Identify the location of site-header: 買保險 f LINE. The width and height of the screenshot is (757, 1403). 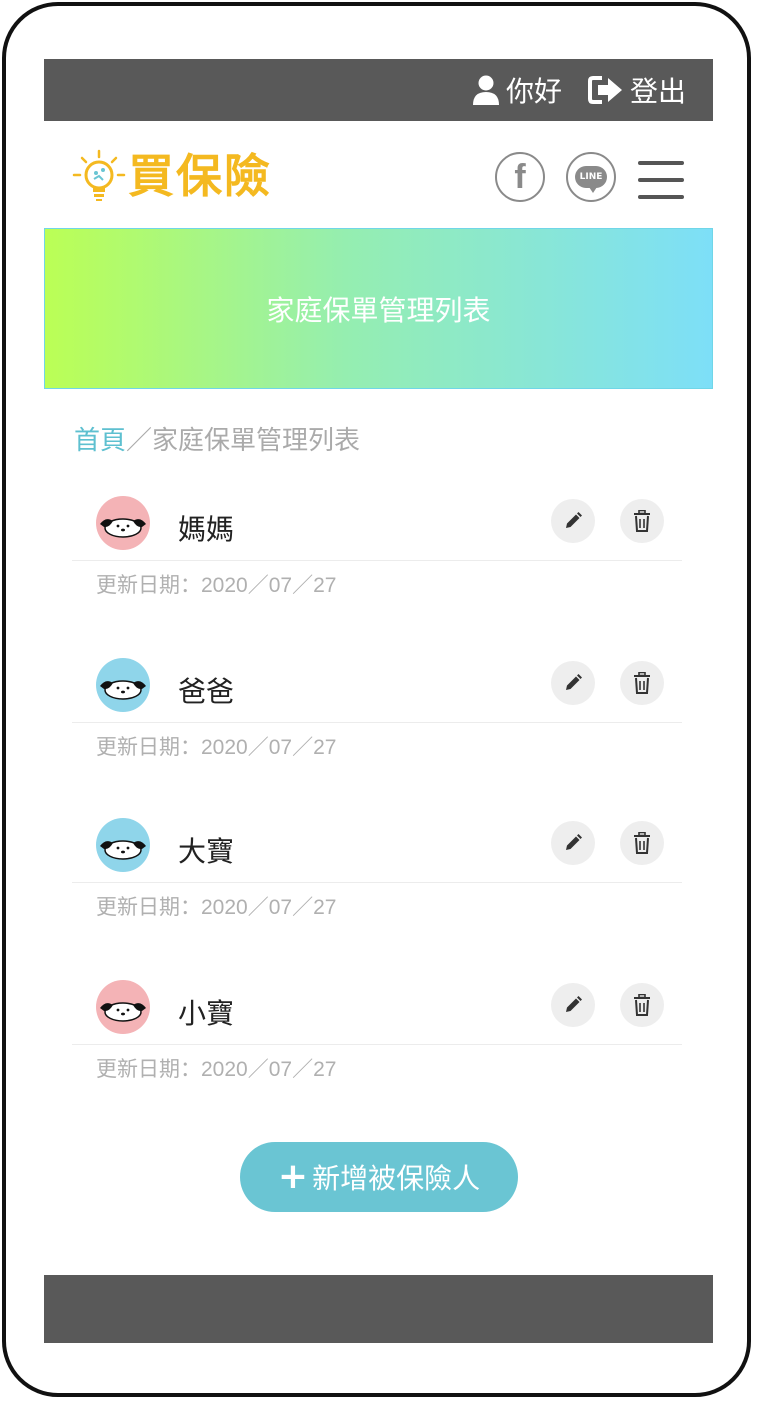
(378, 174).